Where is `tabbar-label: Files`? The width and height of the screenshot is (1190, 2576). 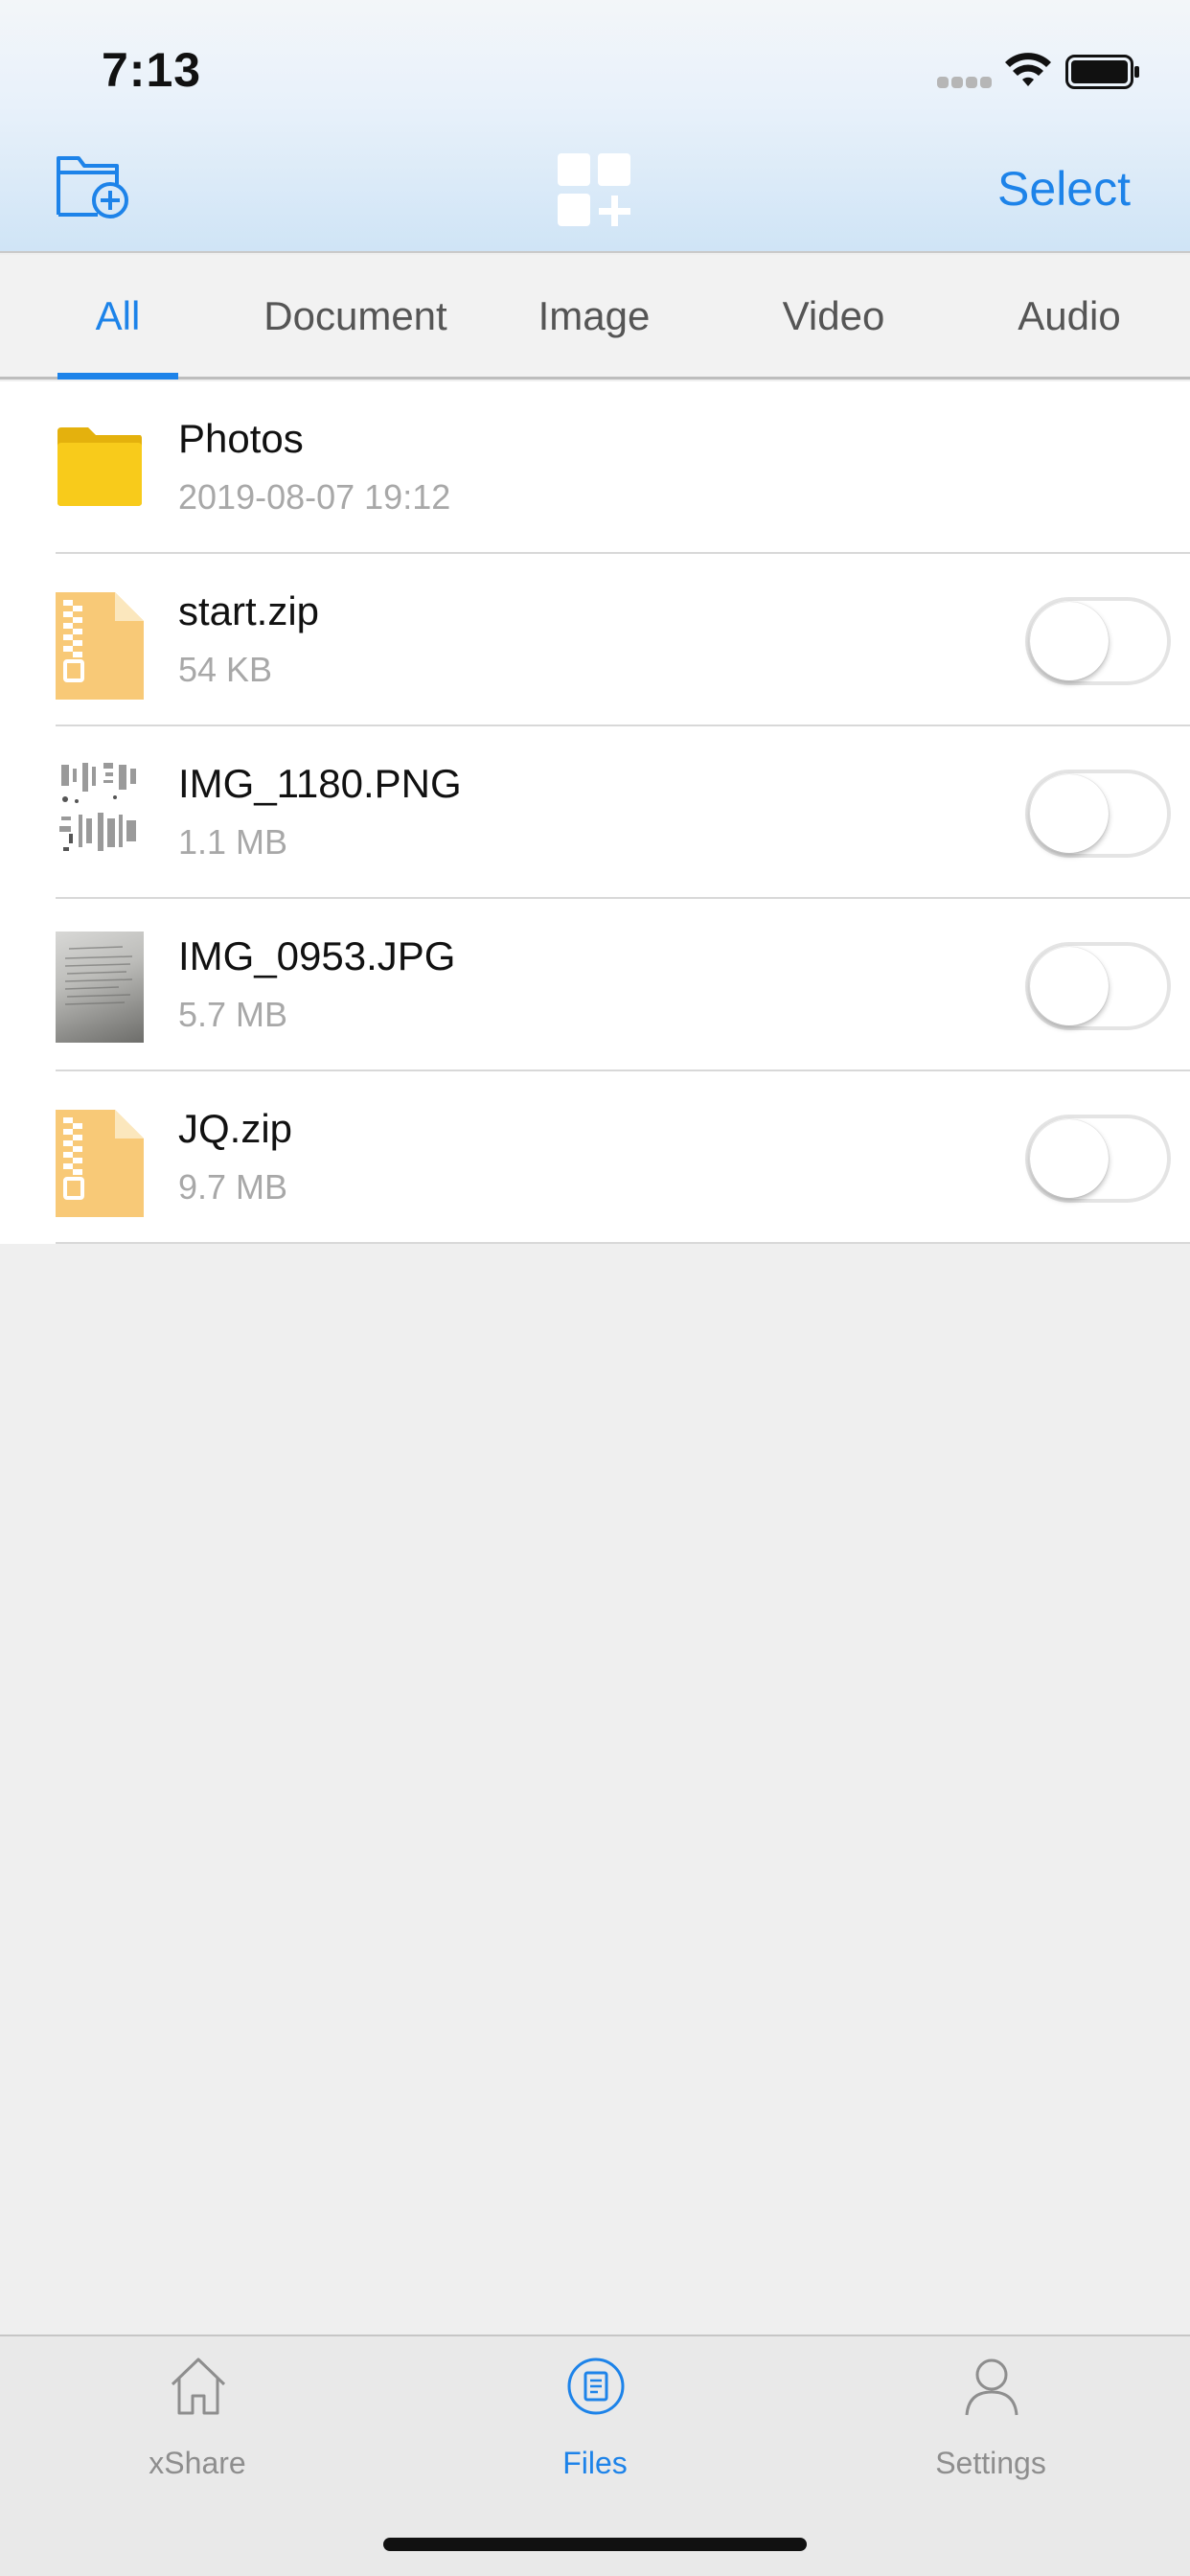
tabbar-label: Files is located at coordinates (595, 2463).